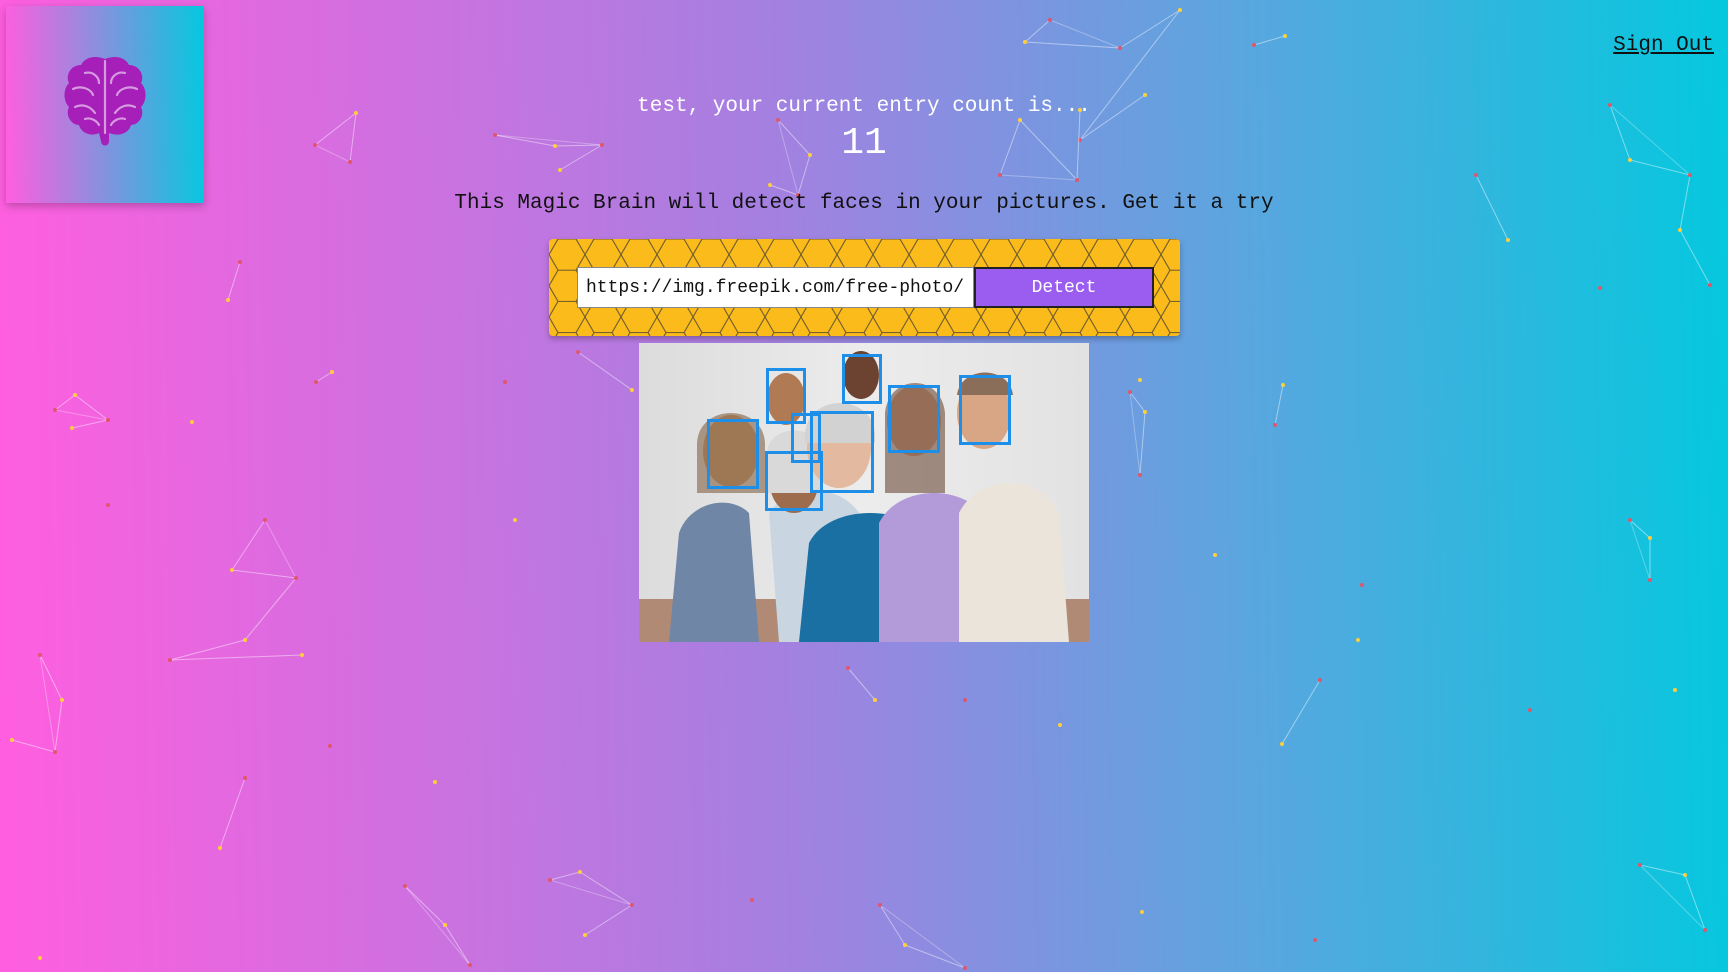 Image resolution: width=1728 pixels, height=972 pixels. Describe the element at coordinates (864, 492) in the screenshot. I see `face-detection-result` at that location.